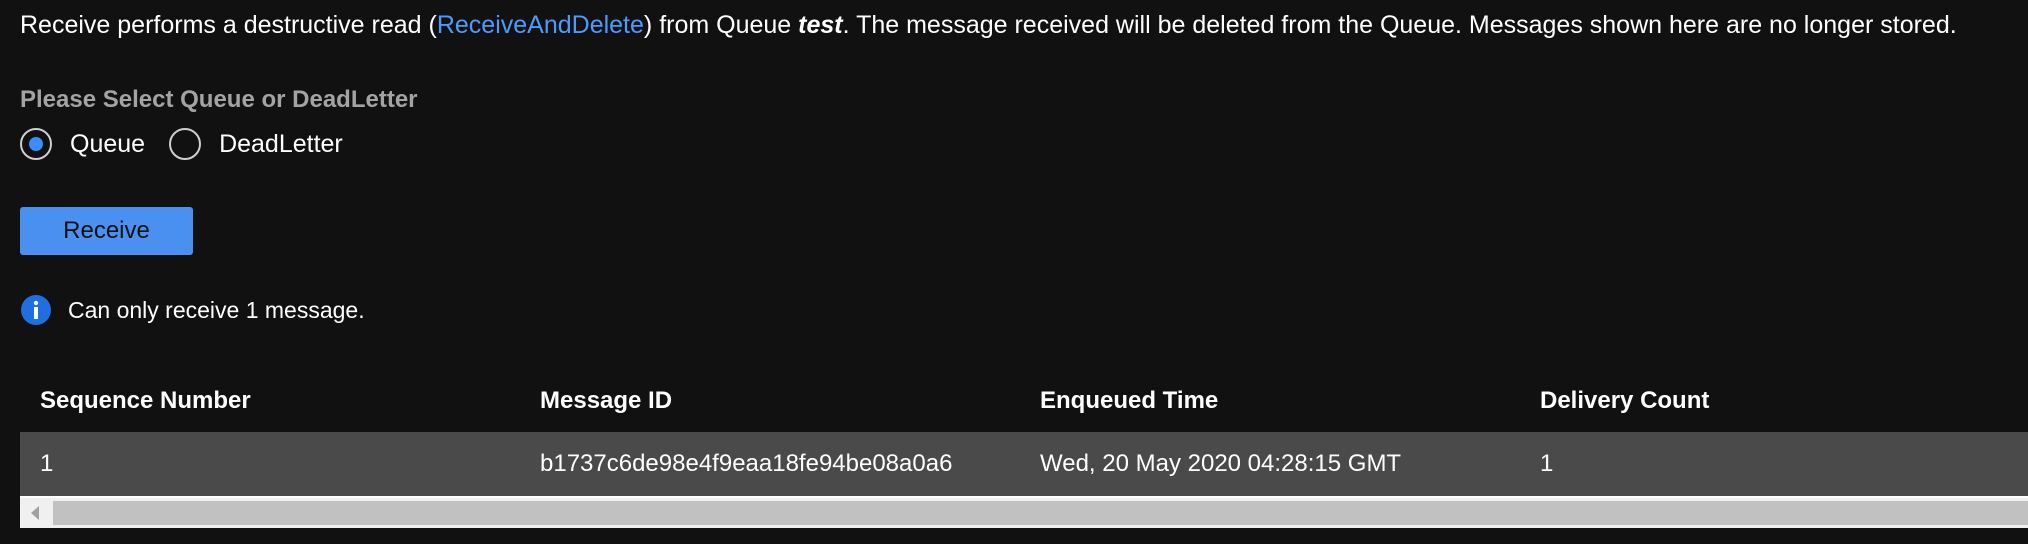 The image size is (2028, 544). What do you see at coordinates (721, 25) in the screenshot?
I see `intro-middle: ) from Queue` at bounding box center [721, 25].